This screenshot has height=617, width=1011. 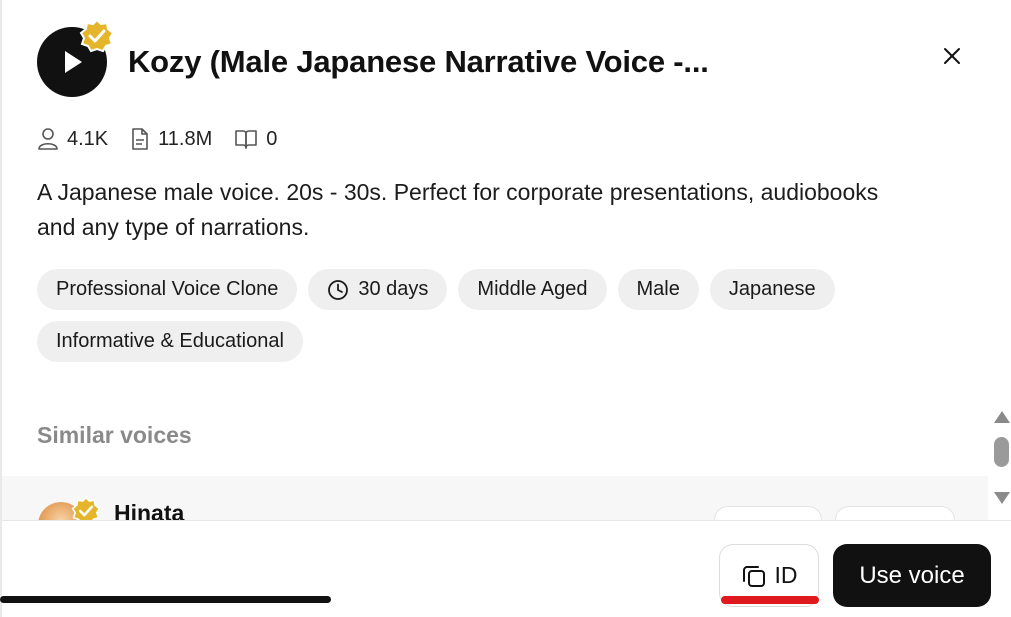 What do you see at coordinates (88, 138) in the screenshot?
I see `stat-users-value: 4.1K` at bounding box center [88, 138].